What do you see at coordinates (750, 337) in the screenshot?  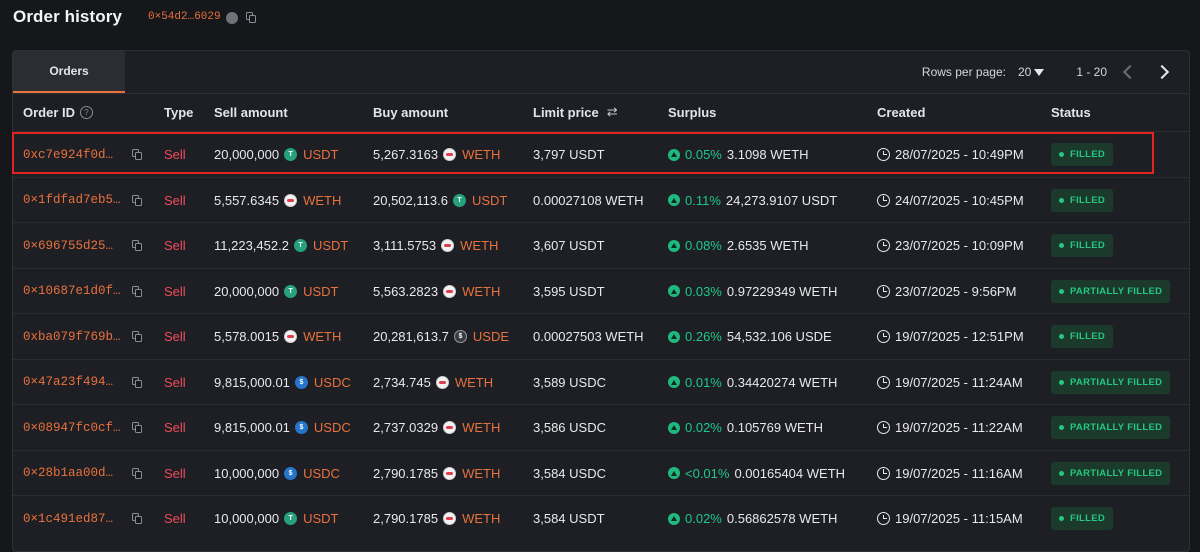 I see `surplus-cell: 0.26% 54,532.106 USDE` at bounding box center [750, 337].